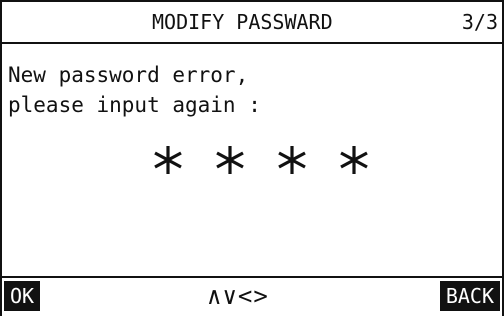 Image resolution: width=504 pixels, height=316 pixels. Describe the element at coordinates (22, 296) in the screenshot. I see `ok-button: OK` at that location.